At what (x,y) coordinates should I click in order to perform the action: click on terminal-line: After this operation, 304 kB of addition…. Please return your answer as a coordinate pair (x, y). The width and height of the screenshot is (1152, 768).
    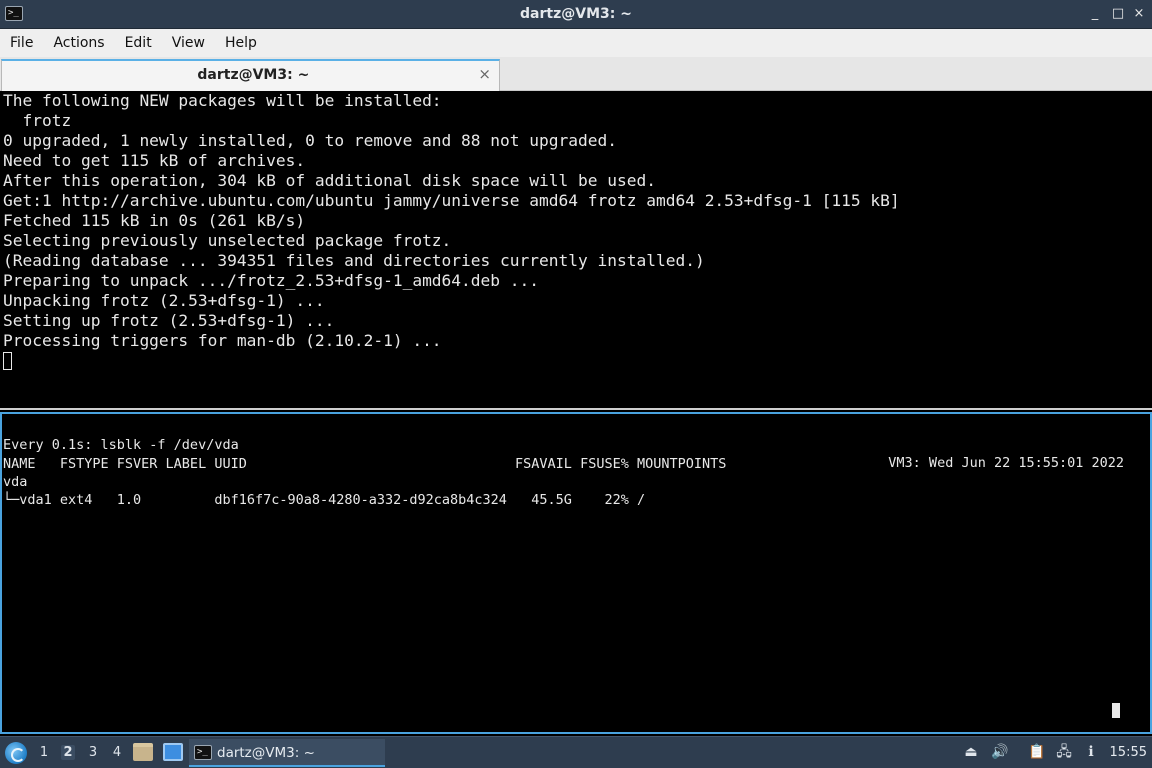
    Looking at the image, I should click on (329, 180).